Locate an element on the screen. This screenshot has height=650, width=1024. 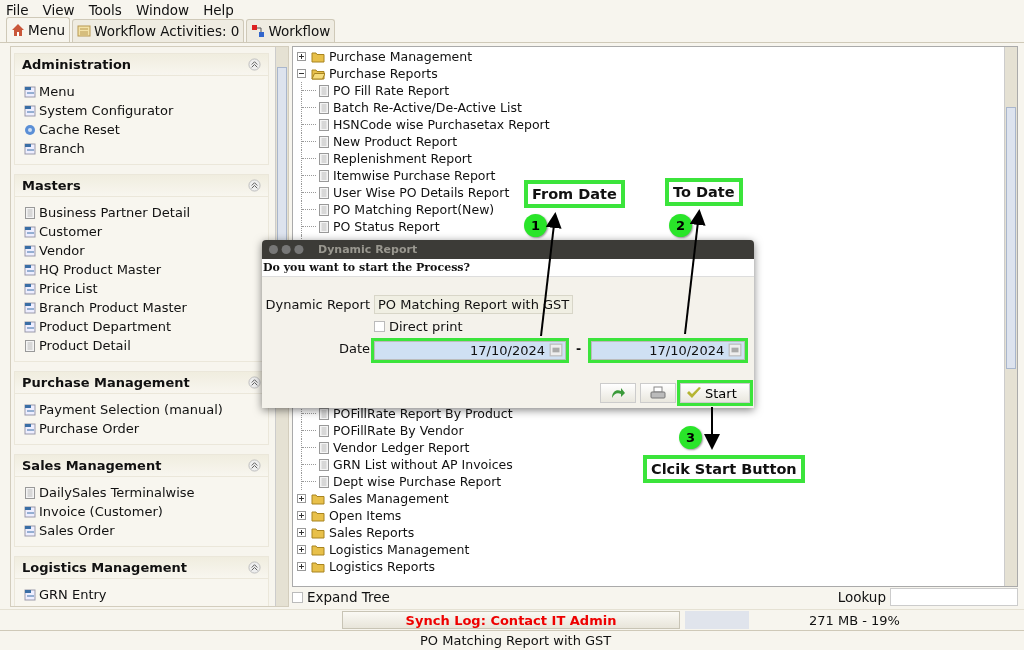
field-label: Lookup is located at coordinates (861, 597).